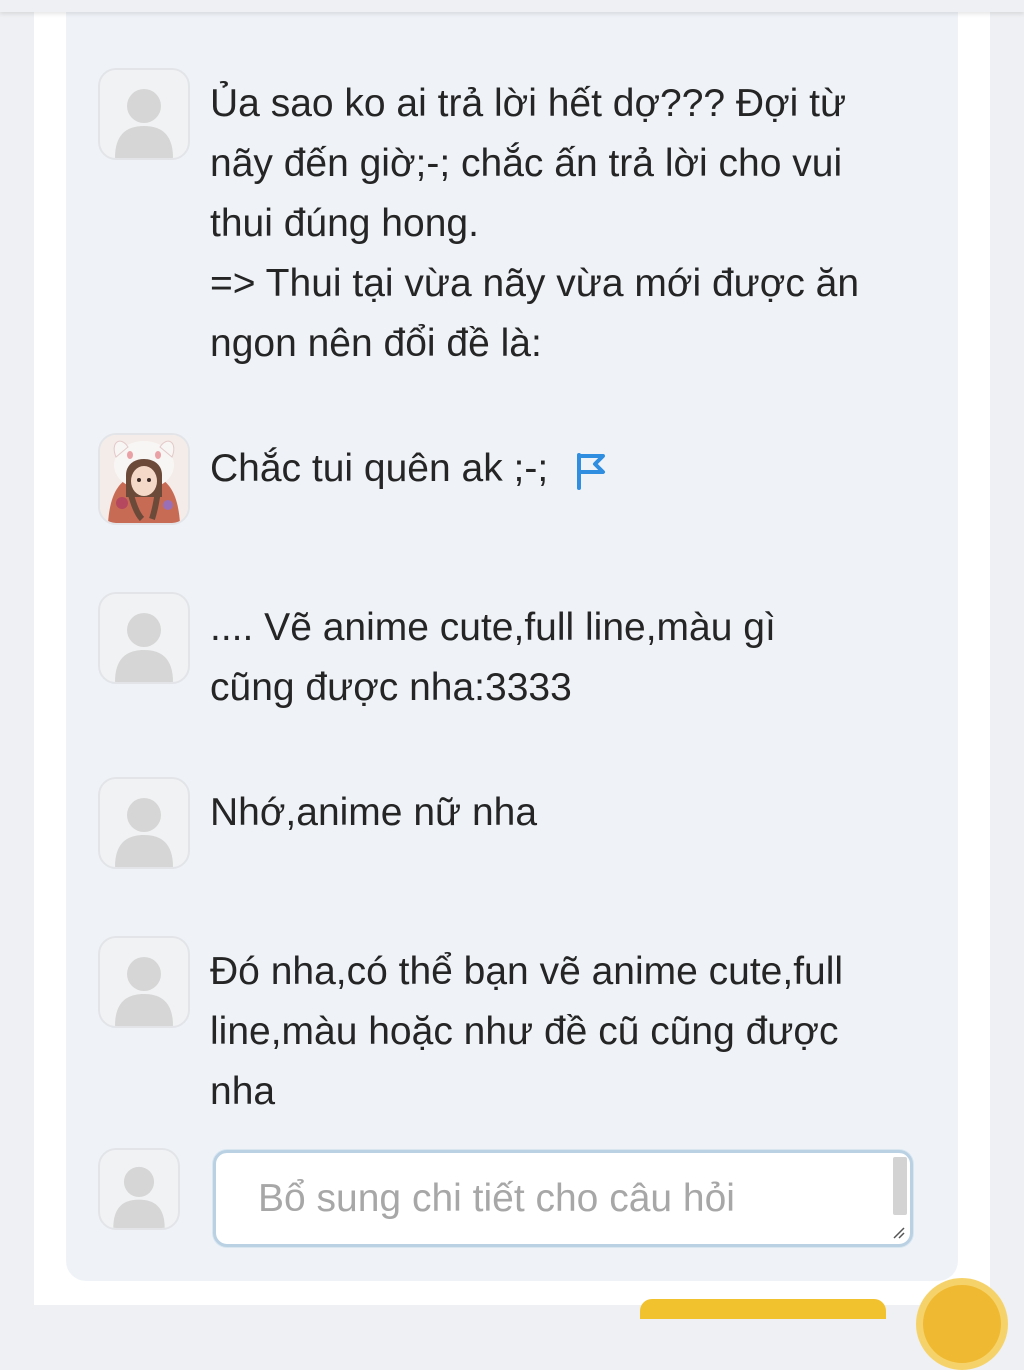 This screenshot has width=1024, height=1370. I want to click on resize-handle-icon, so click(897, 1231).